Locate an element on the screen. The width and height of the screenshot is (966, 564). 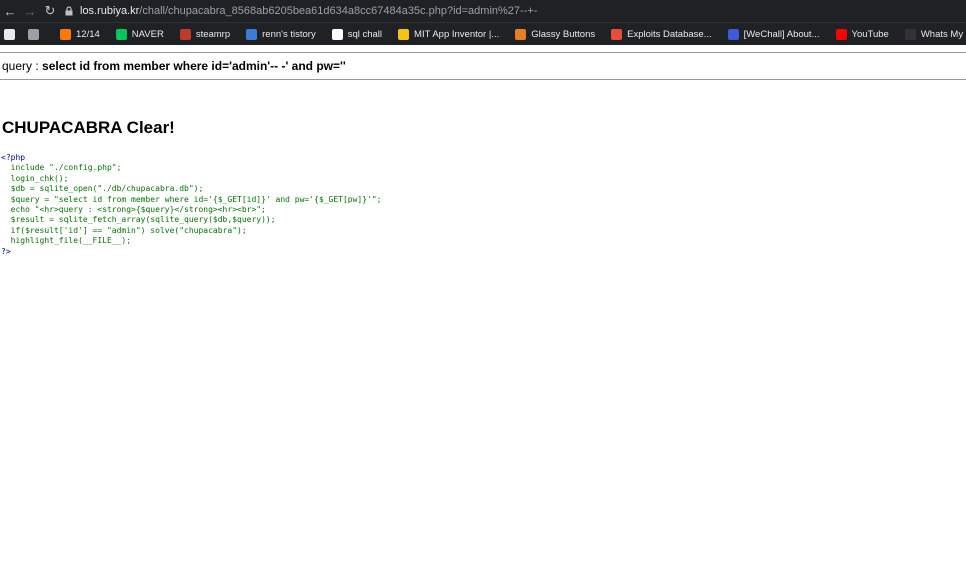
tistory-icon is located at coordinates (252, 34).